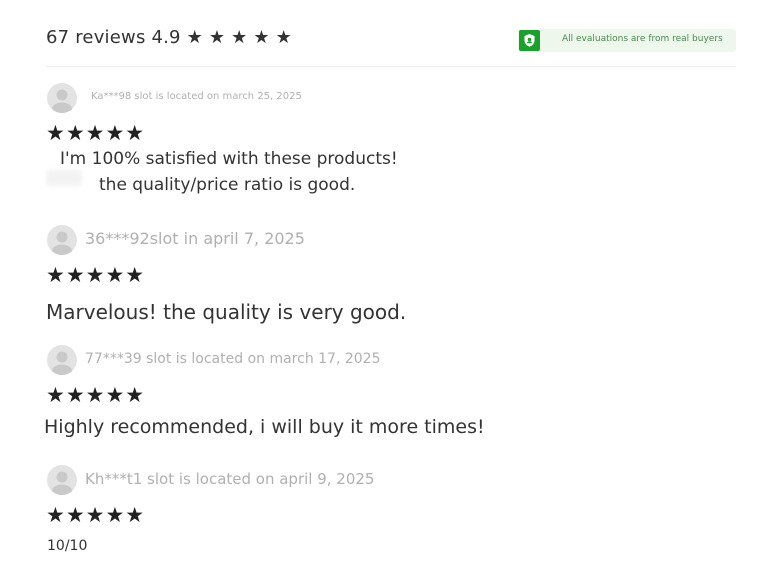  I want to click on shield-check-icon, so click(529, 40).